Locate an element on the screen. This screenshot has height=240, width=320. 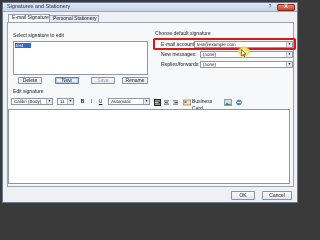
select-signature-label: Select signature to edit is located at coordinates (38, 36).